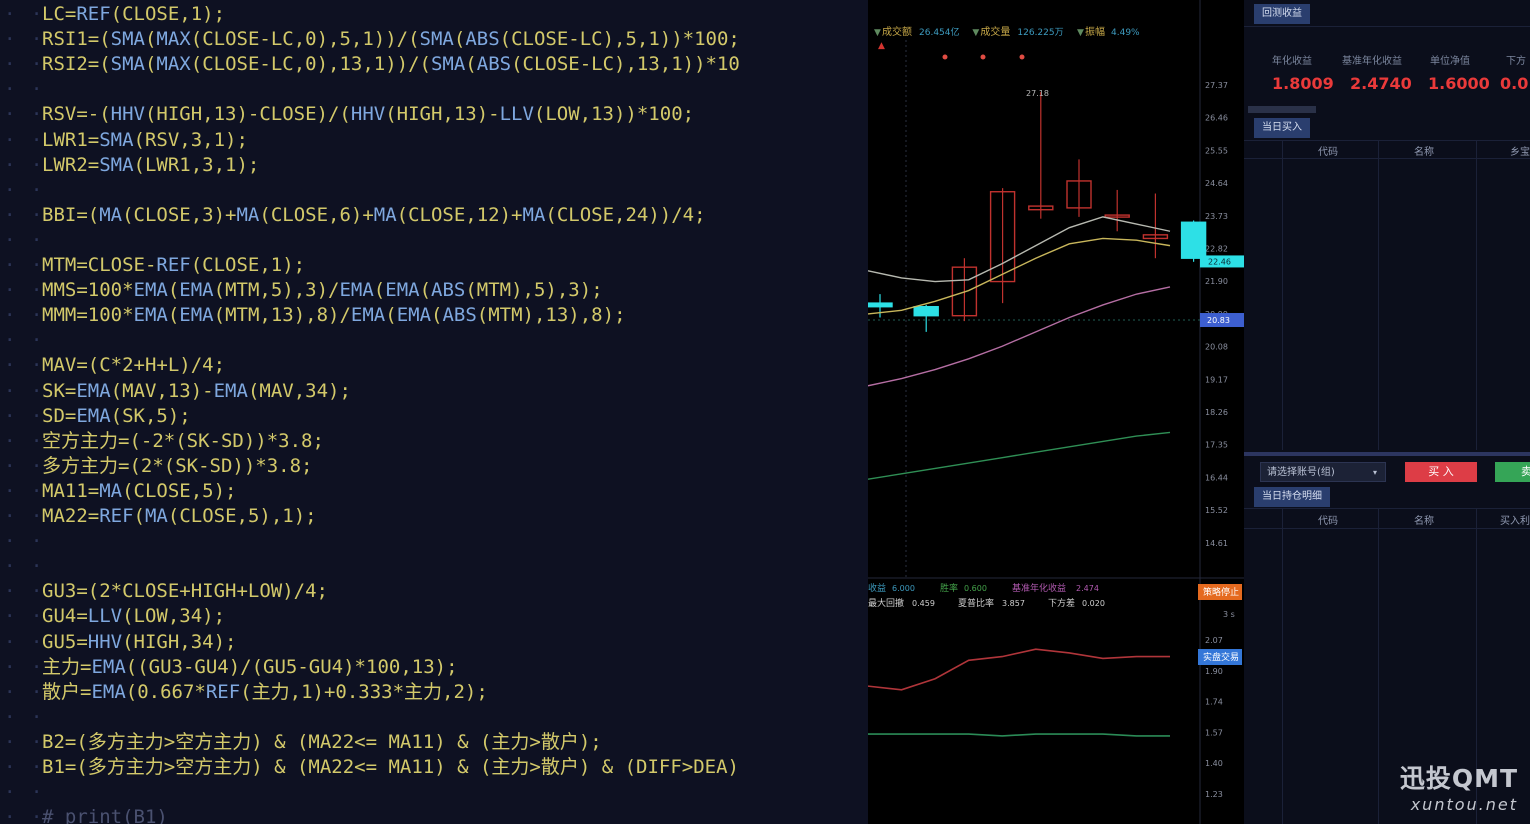 This screenshot has height=824, width=1530. I want to click on code-line: · · # print(B1), so click(434, 814).